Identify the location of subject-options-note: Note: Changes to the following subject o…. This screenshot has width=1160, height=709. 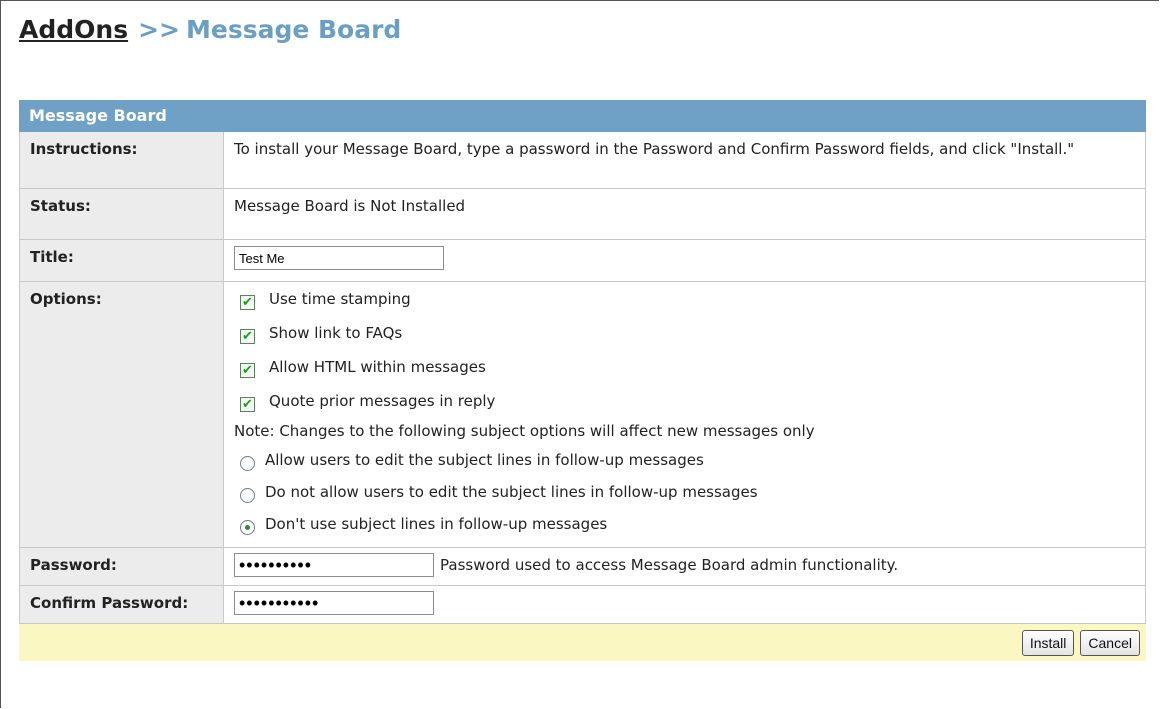
(524, 431).